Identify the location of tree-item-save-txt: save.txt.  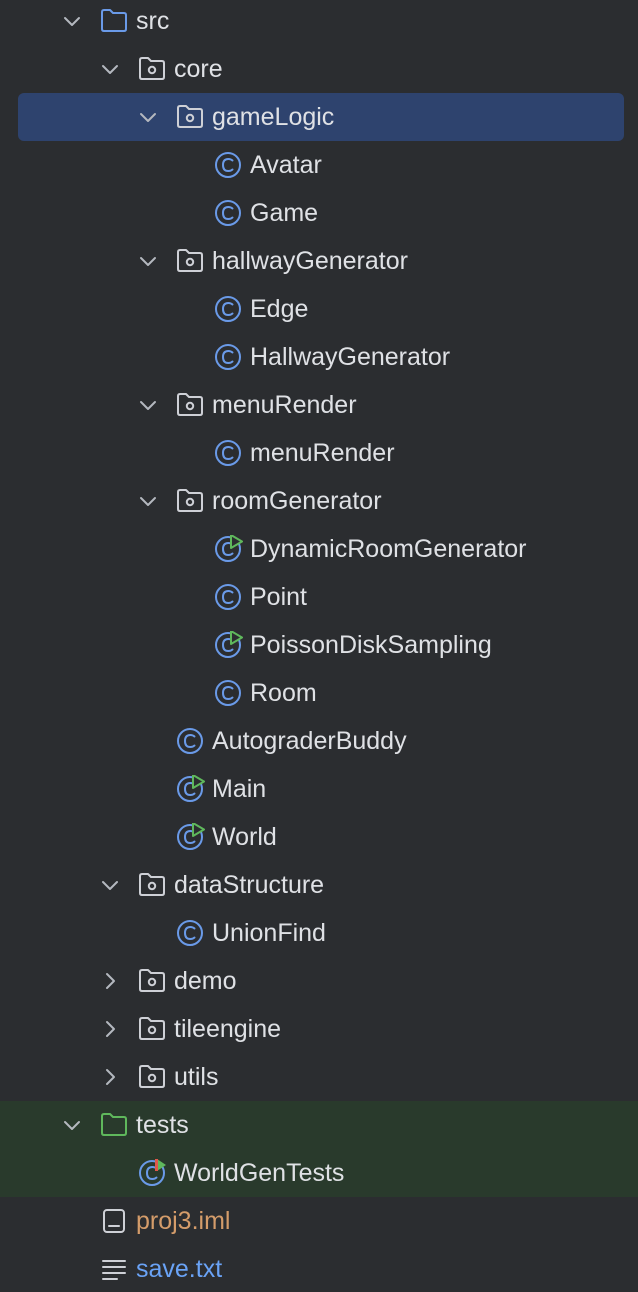
(319, 1268).